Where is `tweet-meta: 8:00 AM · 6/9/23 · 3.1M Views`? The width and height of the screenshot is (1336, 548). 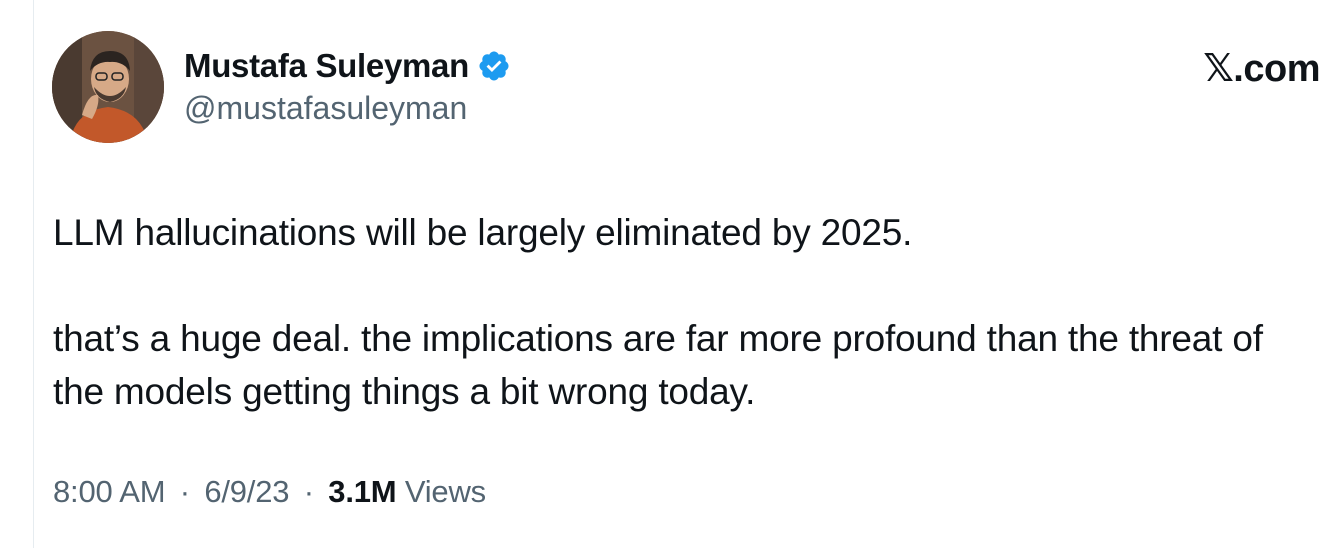
tweet-meta: 8:00 AM · 6/9/23 · 3.1M Views is located at coordinates (269, 492).